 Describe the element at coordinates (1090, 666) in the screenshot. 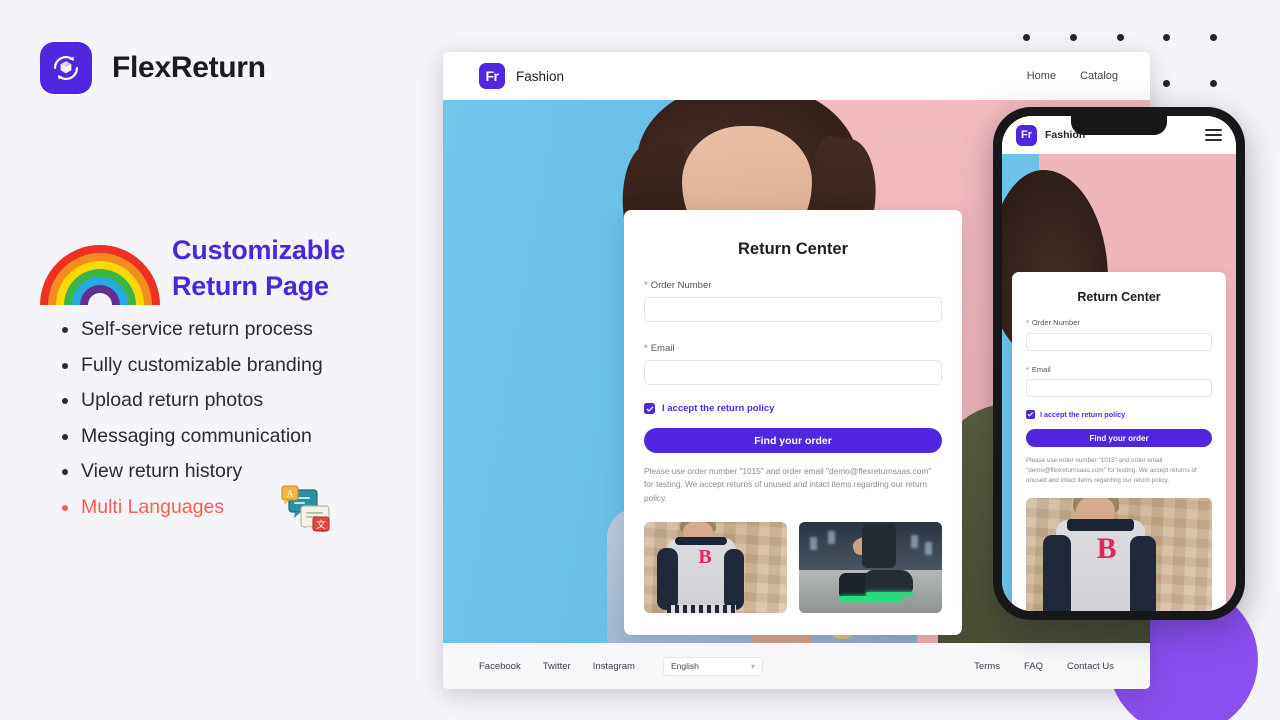

I see `footer-link-contact-us: Contact Us` at that location.